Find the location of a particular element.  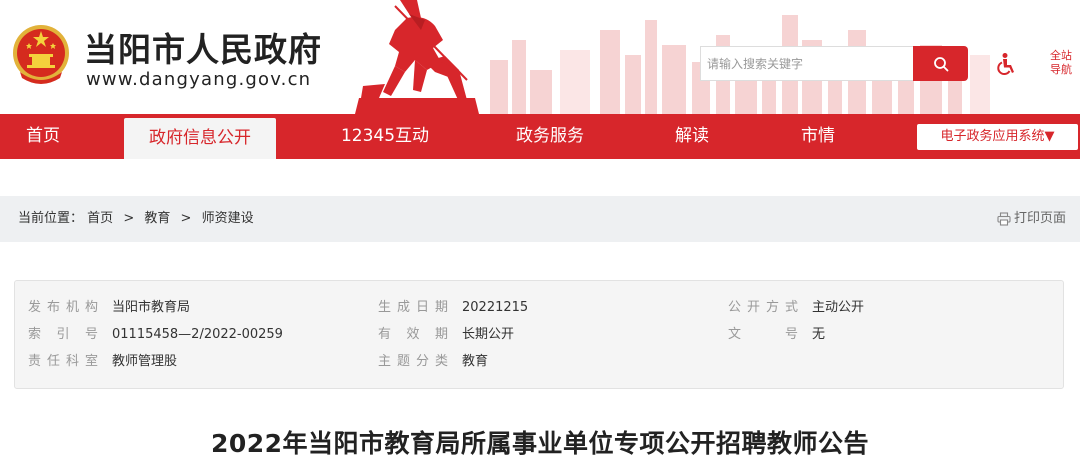

nav-interpretation: 解读 is located at coordinates (692, 136).